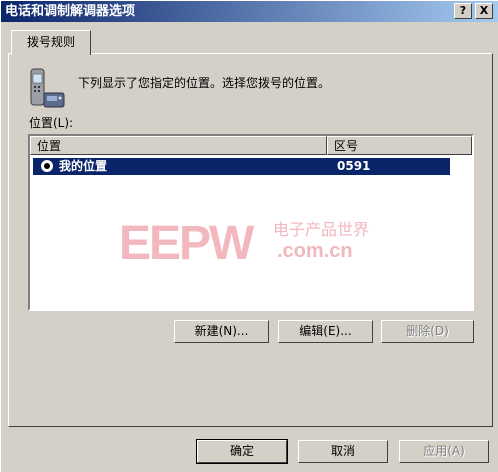  What do you see at coordinates (354, 166) in the screenshot?
I see `row-area-code: 0591` at bounding box center [354, 166].